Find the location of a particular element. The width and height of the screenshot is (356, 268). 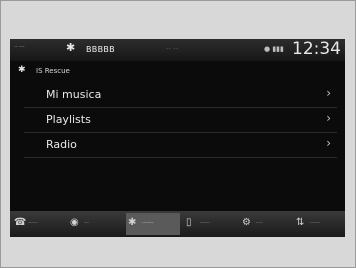

dock-item-settings: ⚙ ---- is located at coordinates (266, 224).